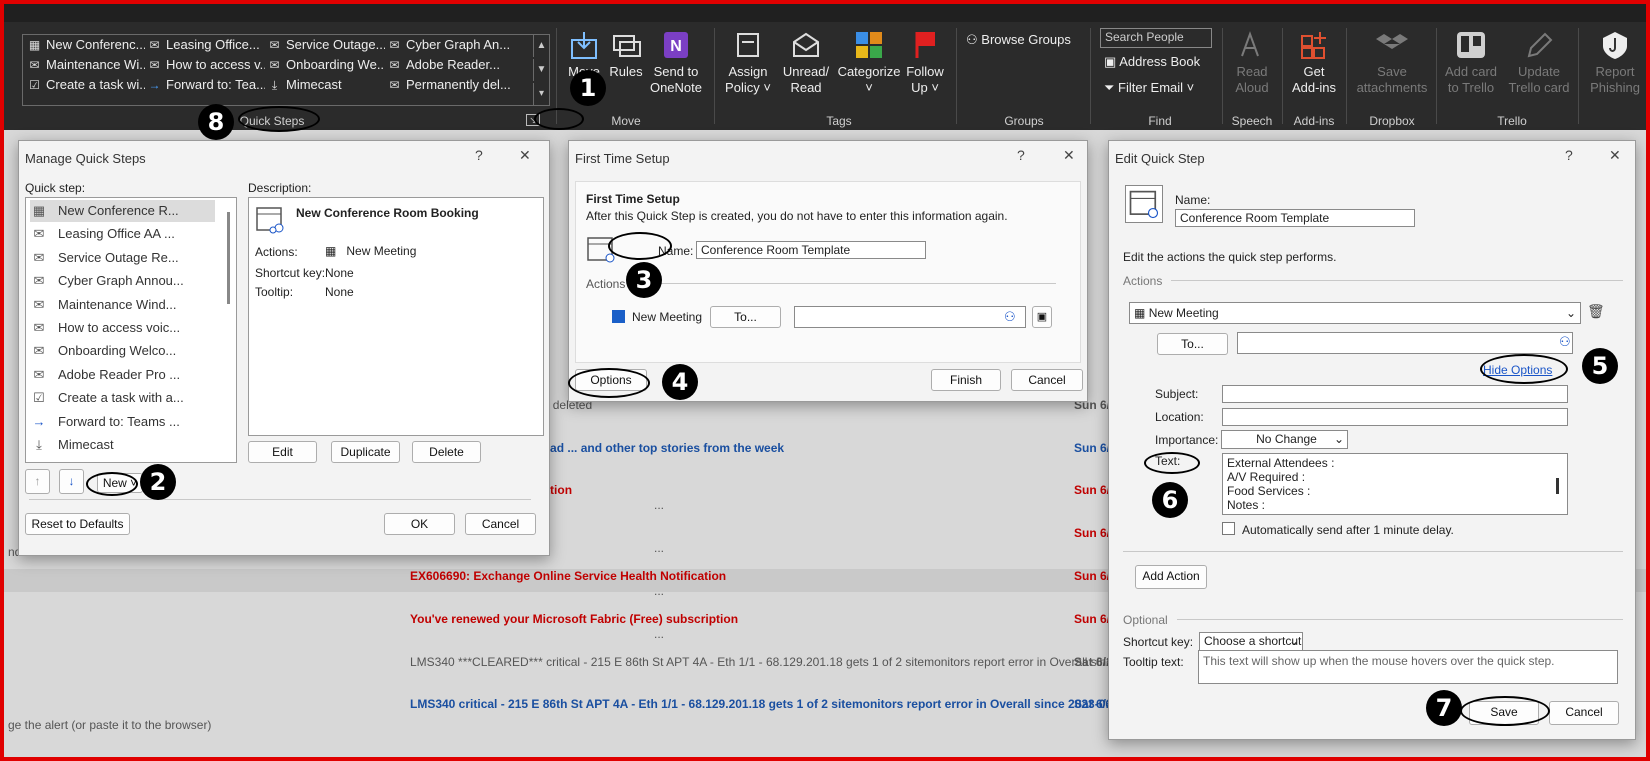  I want to click on browse-groups-button: ⚇ Browse Groups, so click(1018, 40).